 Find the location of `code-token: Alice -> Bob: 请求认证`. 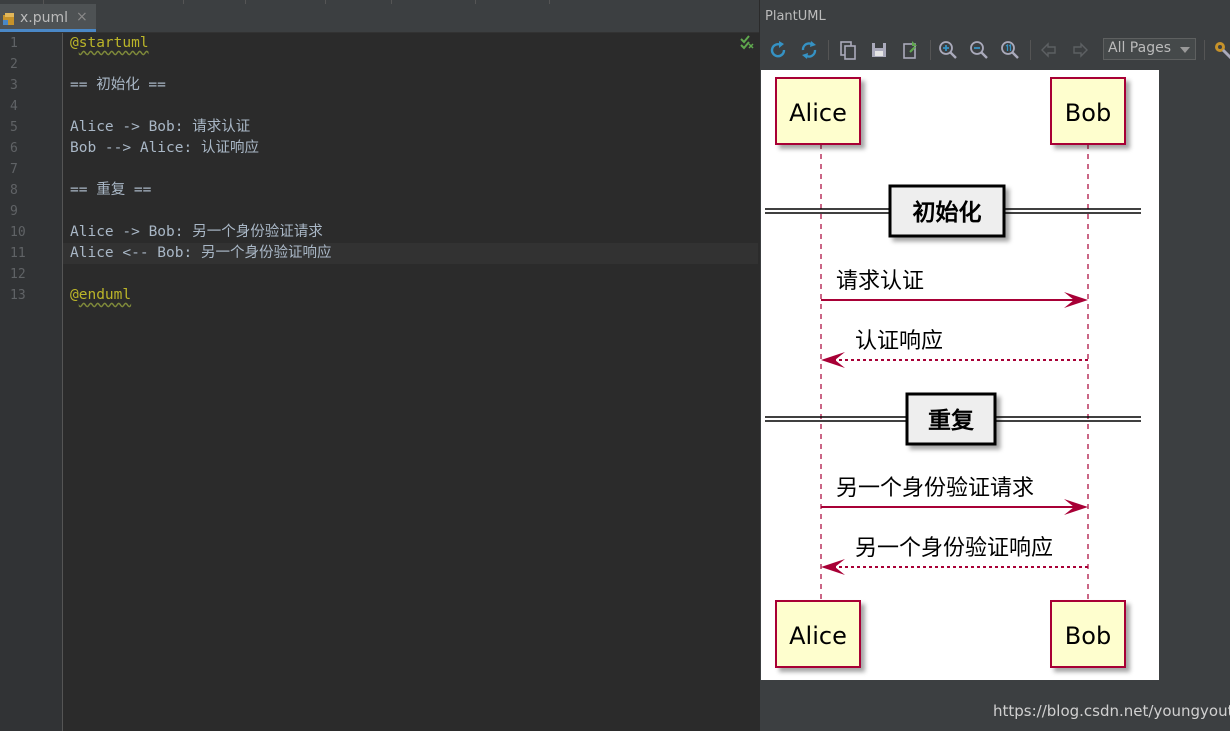

code-token: Alice -> Bob: 请求认证 is located at coordinates (160, 127).